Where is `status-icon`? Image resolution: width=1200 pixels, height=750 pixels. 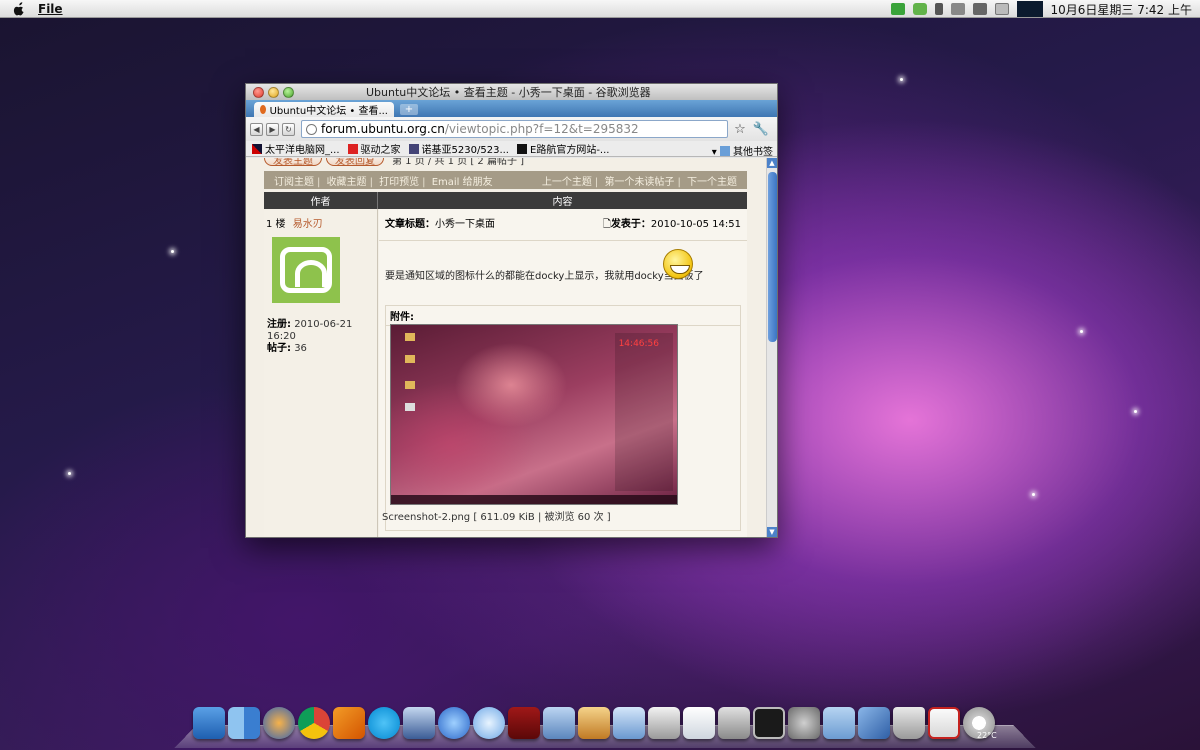 status-icon is located at coordinates (897, 9).